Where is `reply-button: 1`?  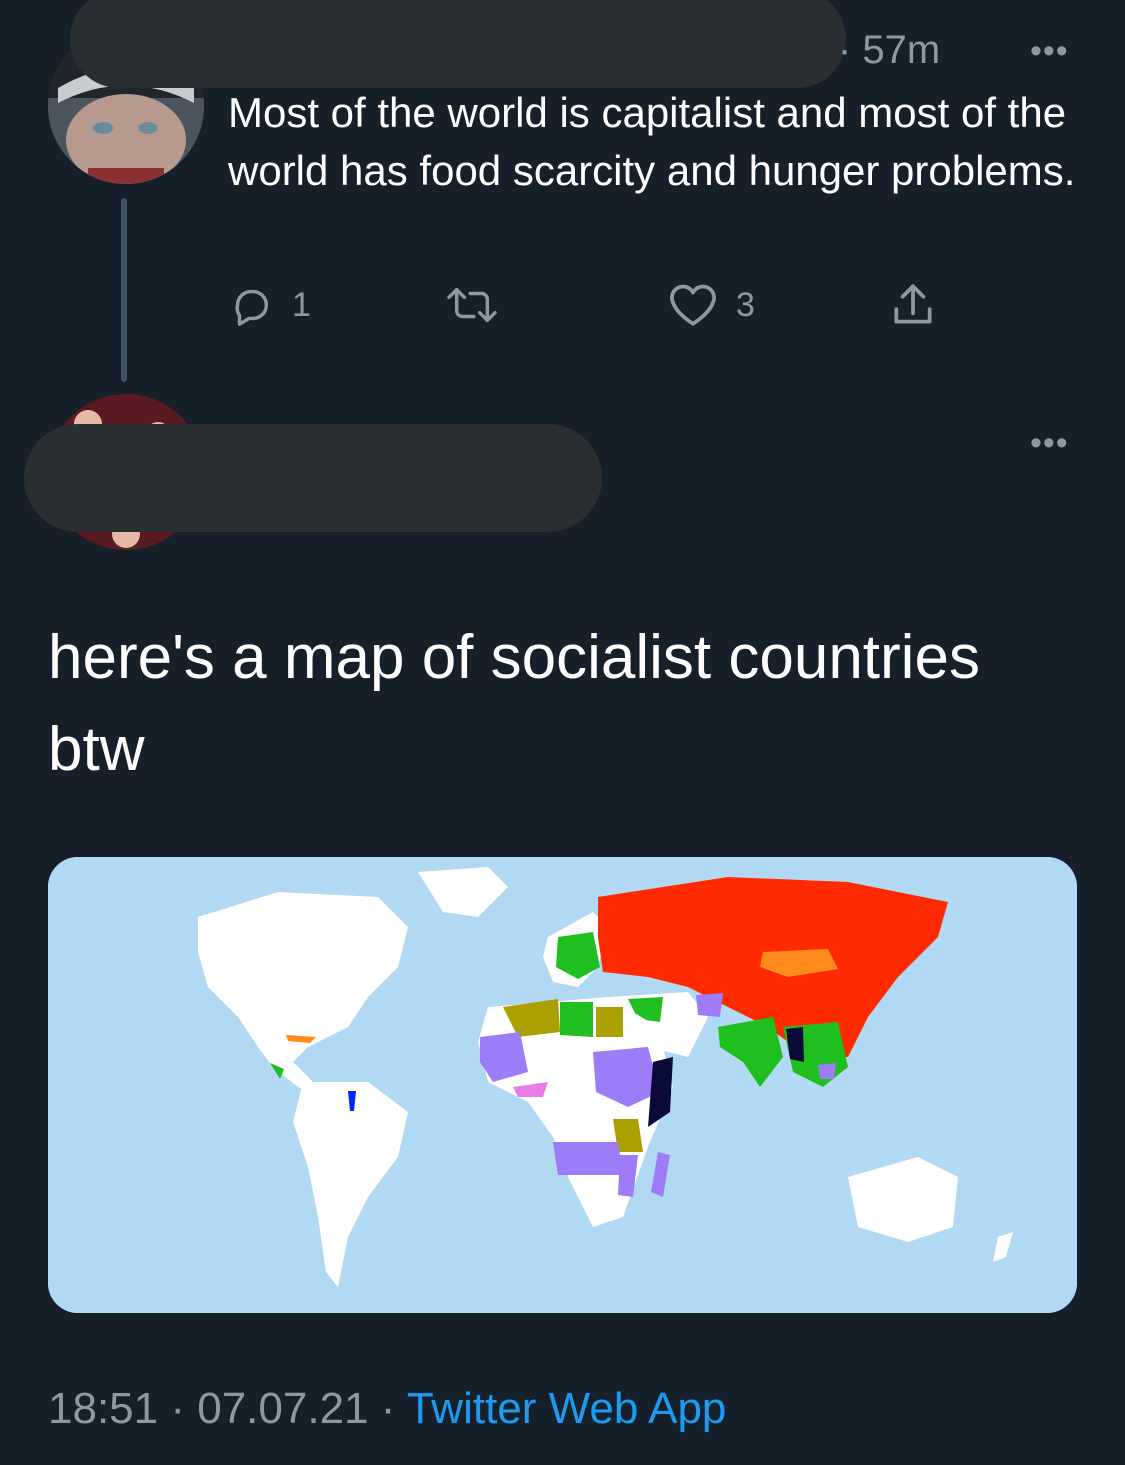
reply-button: 1 is located at coordinates (269, 305).